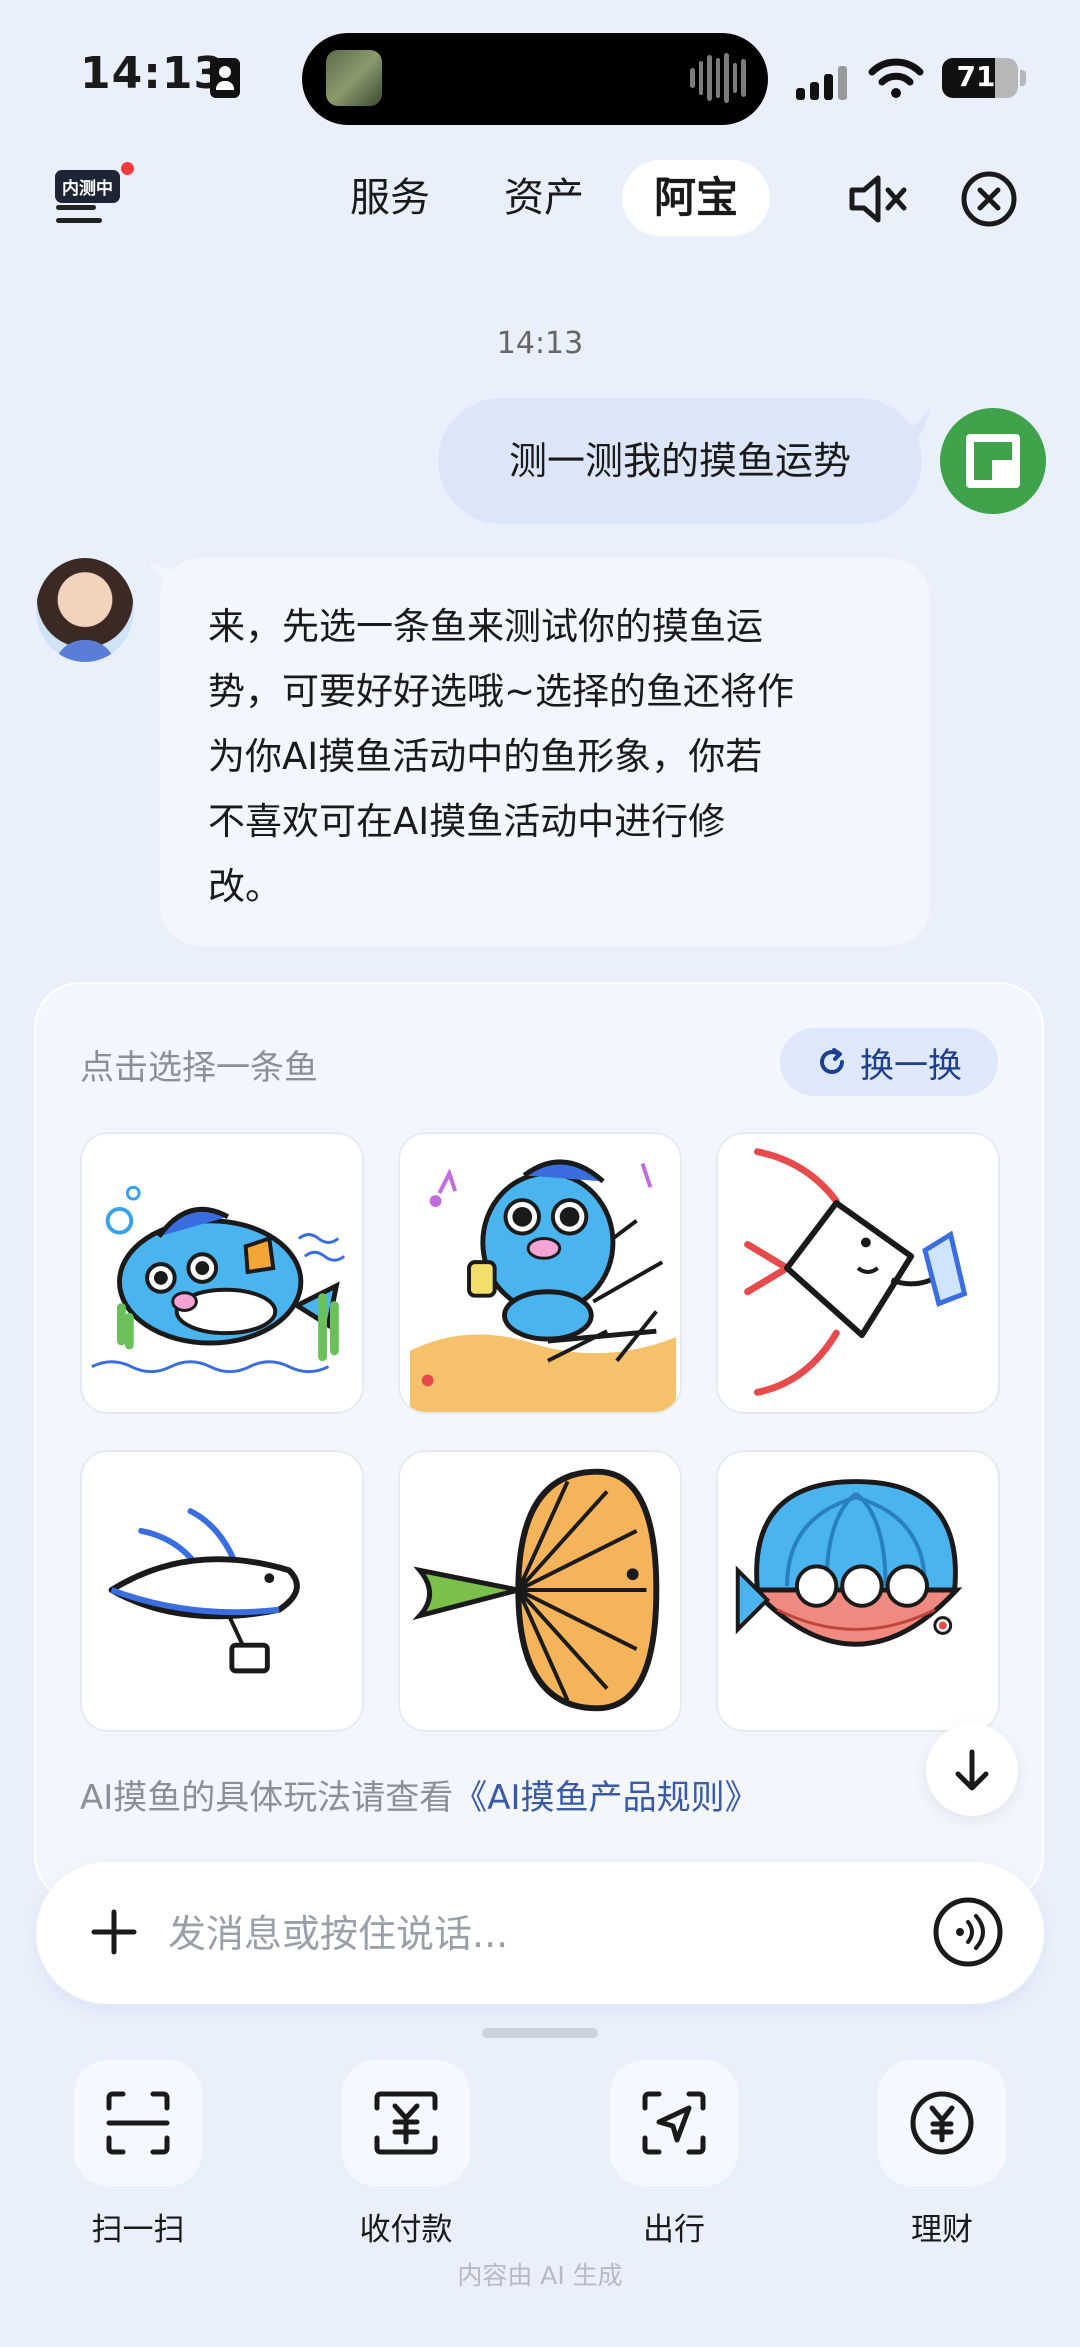  What do you see at coordinates (878, 199) in the screenshot?
I see `mute-icon` at bounding box center [878, 199].